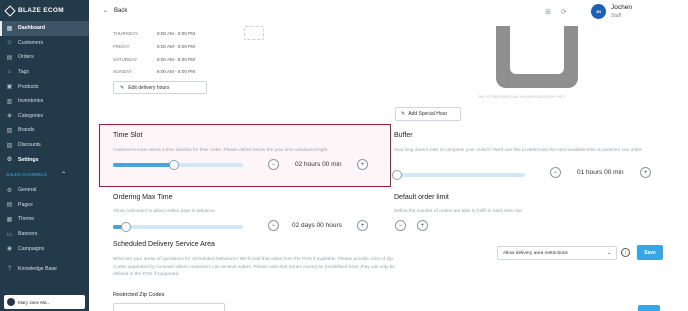 The image size is (688, 311). I want to click on bottom-action-button, so click(649, 308).